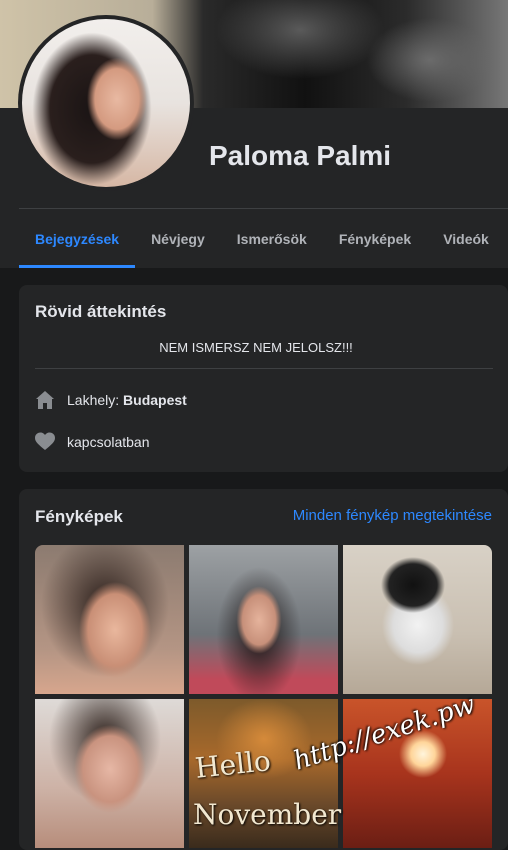 This screenshot has width=508, height=850. I want to click on header-divider, so click(263, 208).